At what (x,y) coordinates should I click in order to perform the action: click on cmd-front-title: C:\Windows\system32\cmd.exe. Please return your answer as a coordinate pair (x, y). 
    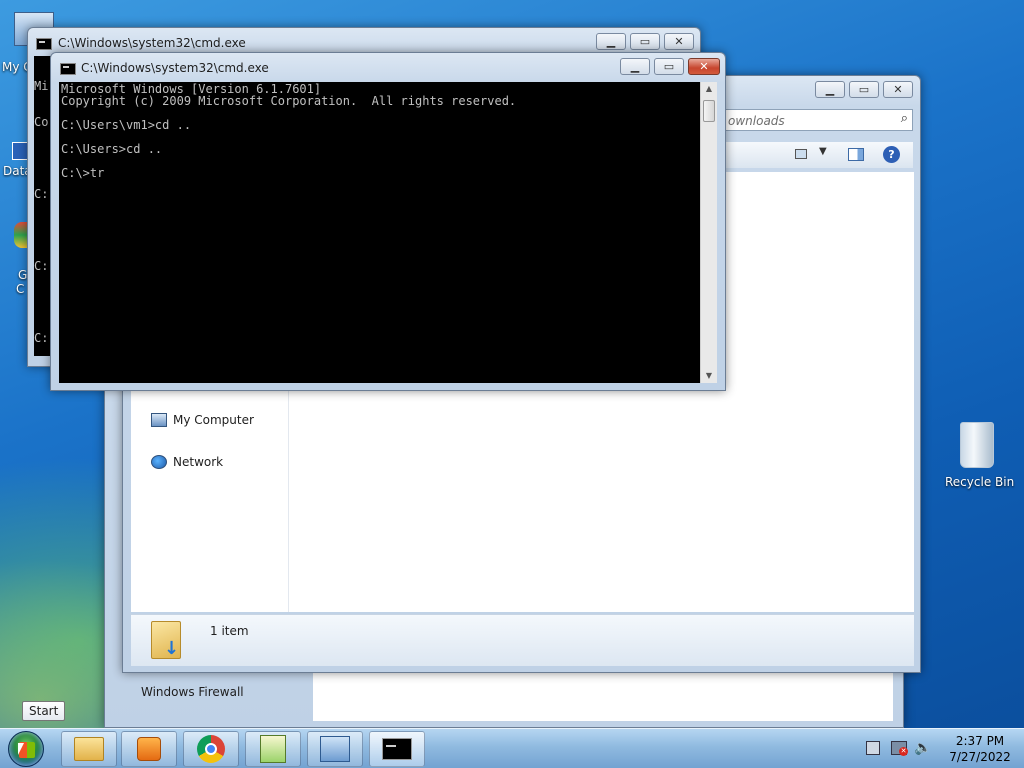
    Looking at the image, I should click on (175, 68).